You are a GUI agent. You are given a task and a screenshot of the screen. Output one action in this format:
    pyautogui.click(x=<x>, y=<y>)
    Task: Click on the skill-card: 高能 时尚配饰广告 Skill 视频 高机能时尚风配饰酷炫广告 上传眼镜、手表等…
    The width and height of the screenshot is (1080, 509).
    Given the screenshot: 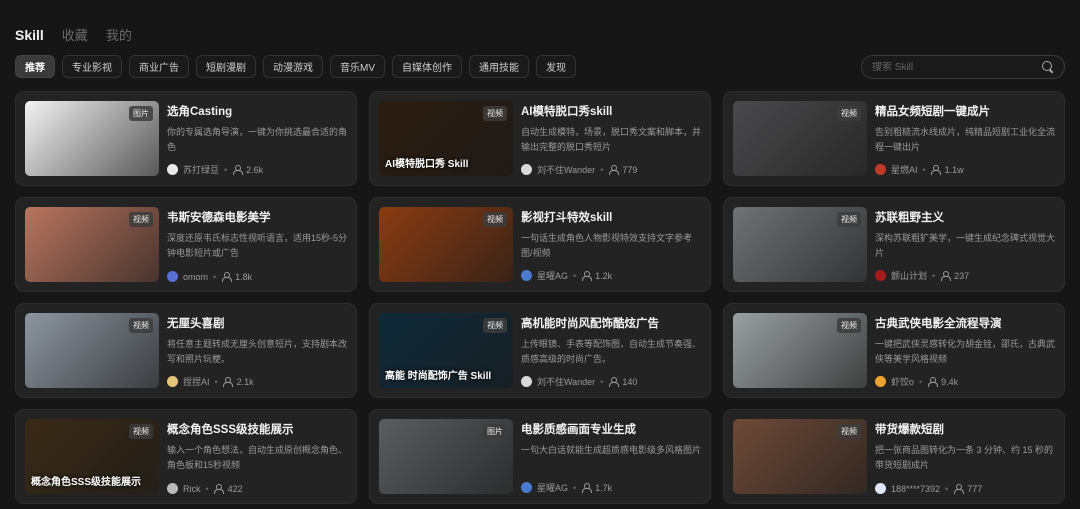 What is the action you would take?
    pyautogui.click(x=540, y=350)
    